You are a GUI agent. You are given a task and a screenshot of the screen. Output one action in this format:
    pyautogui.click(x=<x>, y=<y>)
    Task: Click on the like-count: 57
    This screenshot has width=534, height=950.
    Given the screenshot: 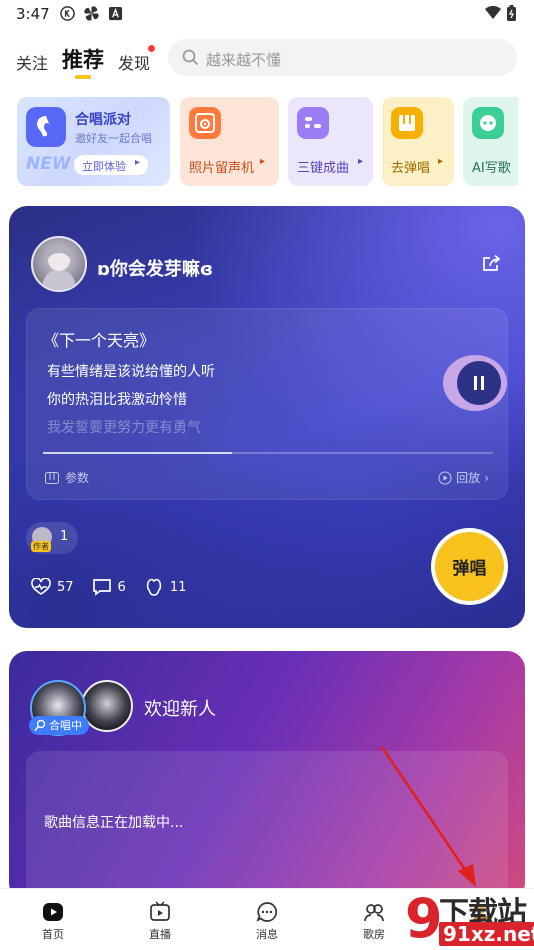 What is the action you would take?
    pyautogui.click(x=65, y=587)
    